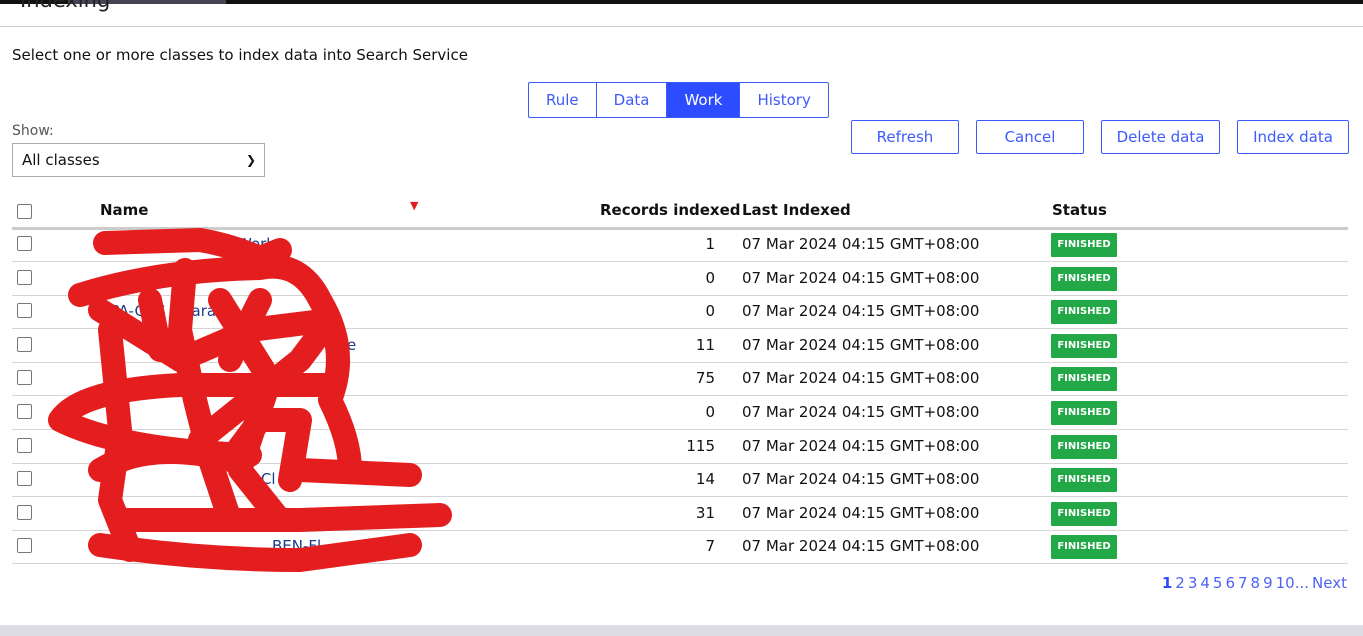  I want to click on page-link: 1, so click(1167, 583).